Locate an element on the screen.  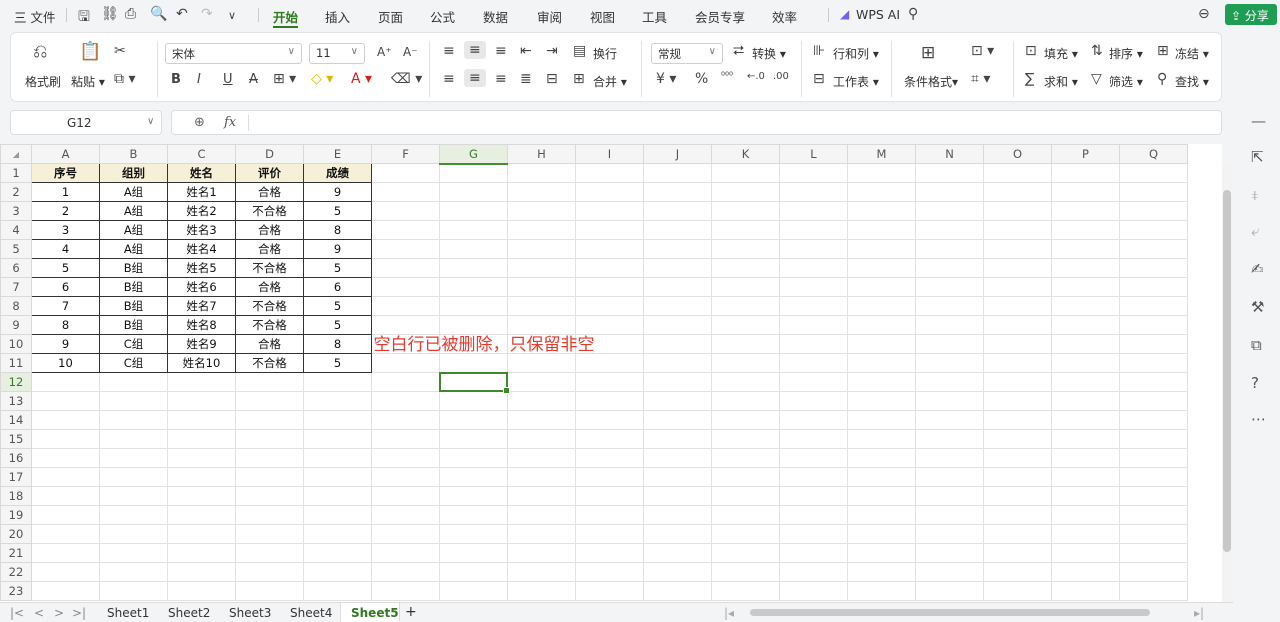
prev-sheet-icon: < is located at coordinates (39, 613).